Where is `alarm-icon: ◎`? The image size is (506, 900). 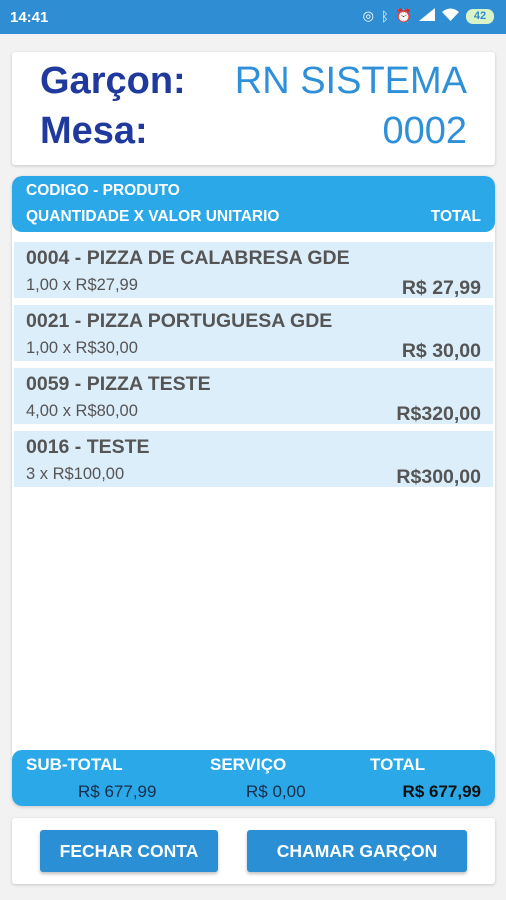
alarm-icon: ◎ is located at coordinates (368, 15).